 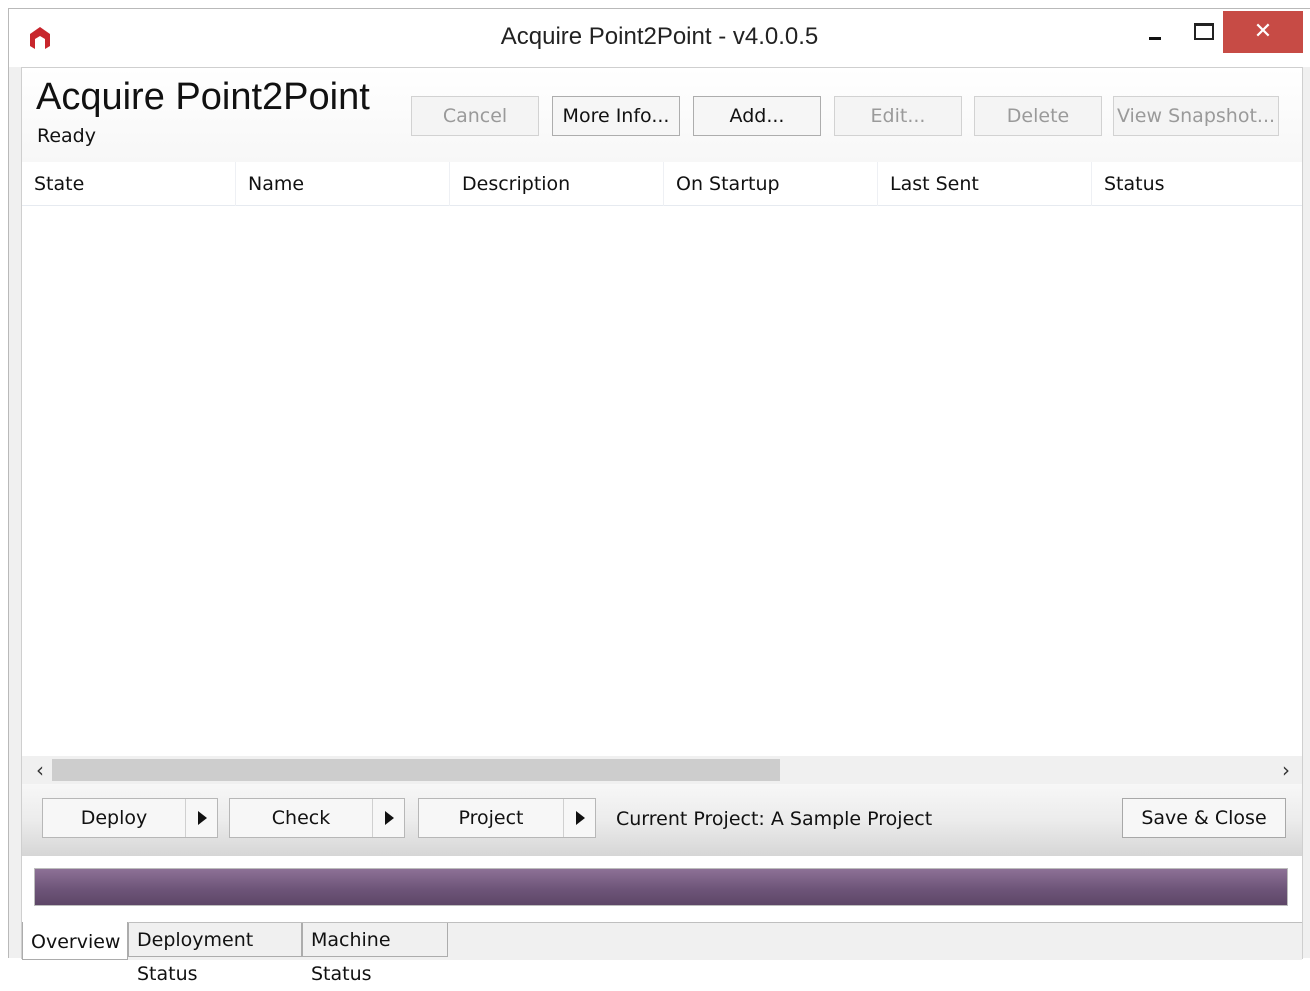 I want to click on maximize-button, so click(x=1202, y=35).